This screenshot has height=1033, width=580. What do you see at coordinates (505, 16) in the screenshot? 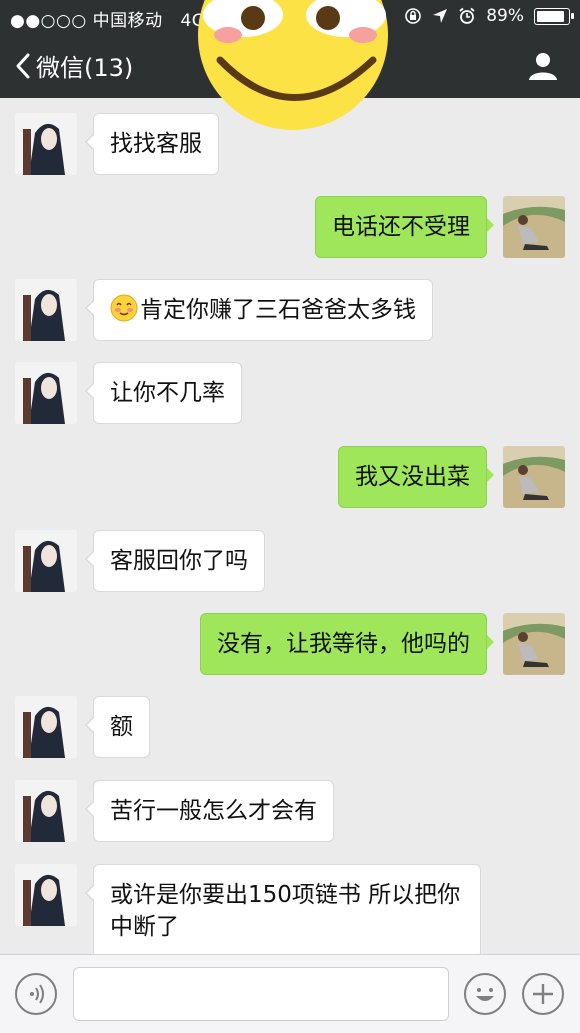
I see `battery-percent: 89%` at bounding box center [505, 16].